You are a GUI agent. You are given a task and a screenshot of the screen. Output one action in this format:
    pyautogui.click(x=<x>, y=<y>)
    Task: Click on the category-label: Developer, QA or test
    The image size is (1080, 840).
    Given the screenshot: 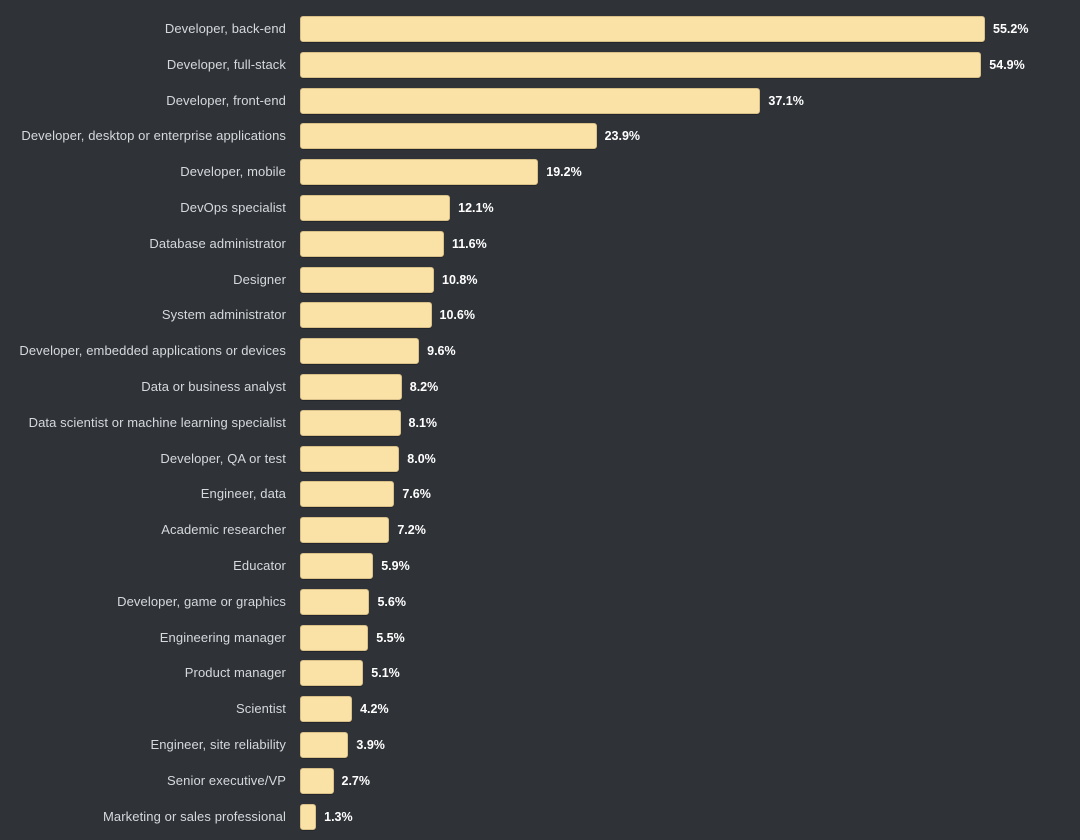 What is the action you would take?
    pyautogui.click(x=223, y=458)
    